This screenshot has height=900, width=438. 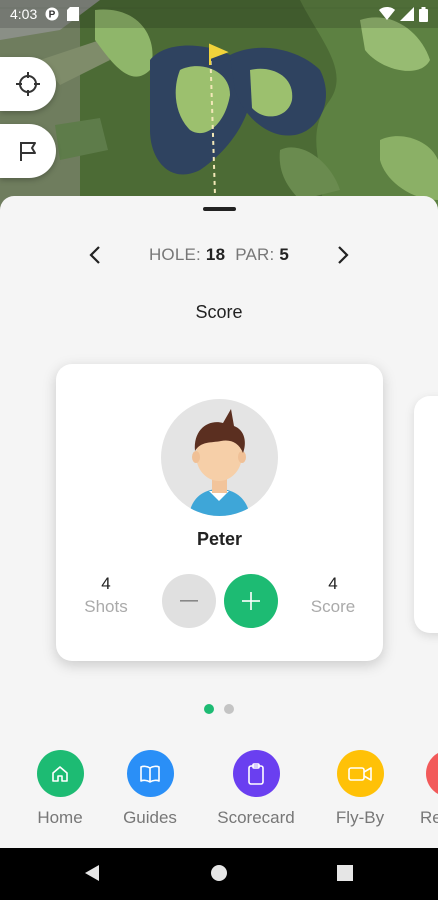 I want to click on hole-selector: HOLE: 18 PAR: 5, so click(x=219, y=255).